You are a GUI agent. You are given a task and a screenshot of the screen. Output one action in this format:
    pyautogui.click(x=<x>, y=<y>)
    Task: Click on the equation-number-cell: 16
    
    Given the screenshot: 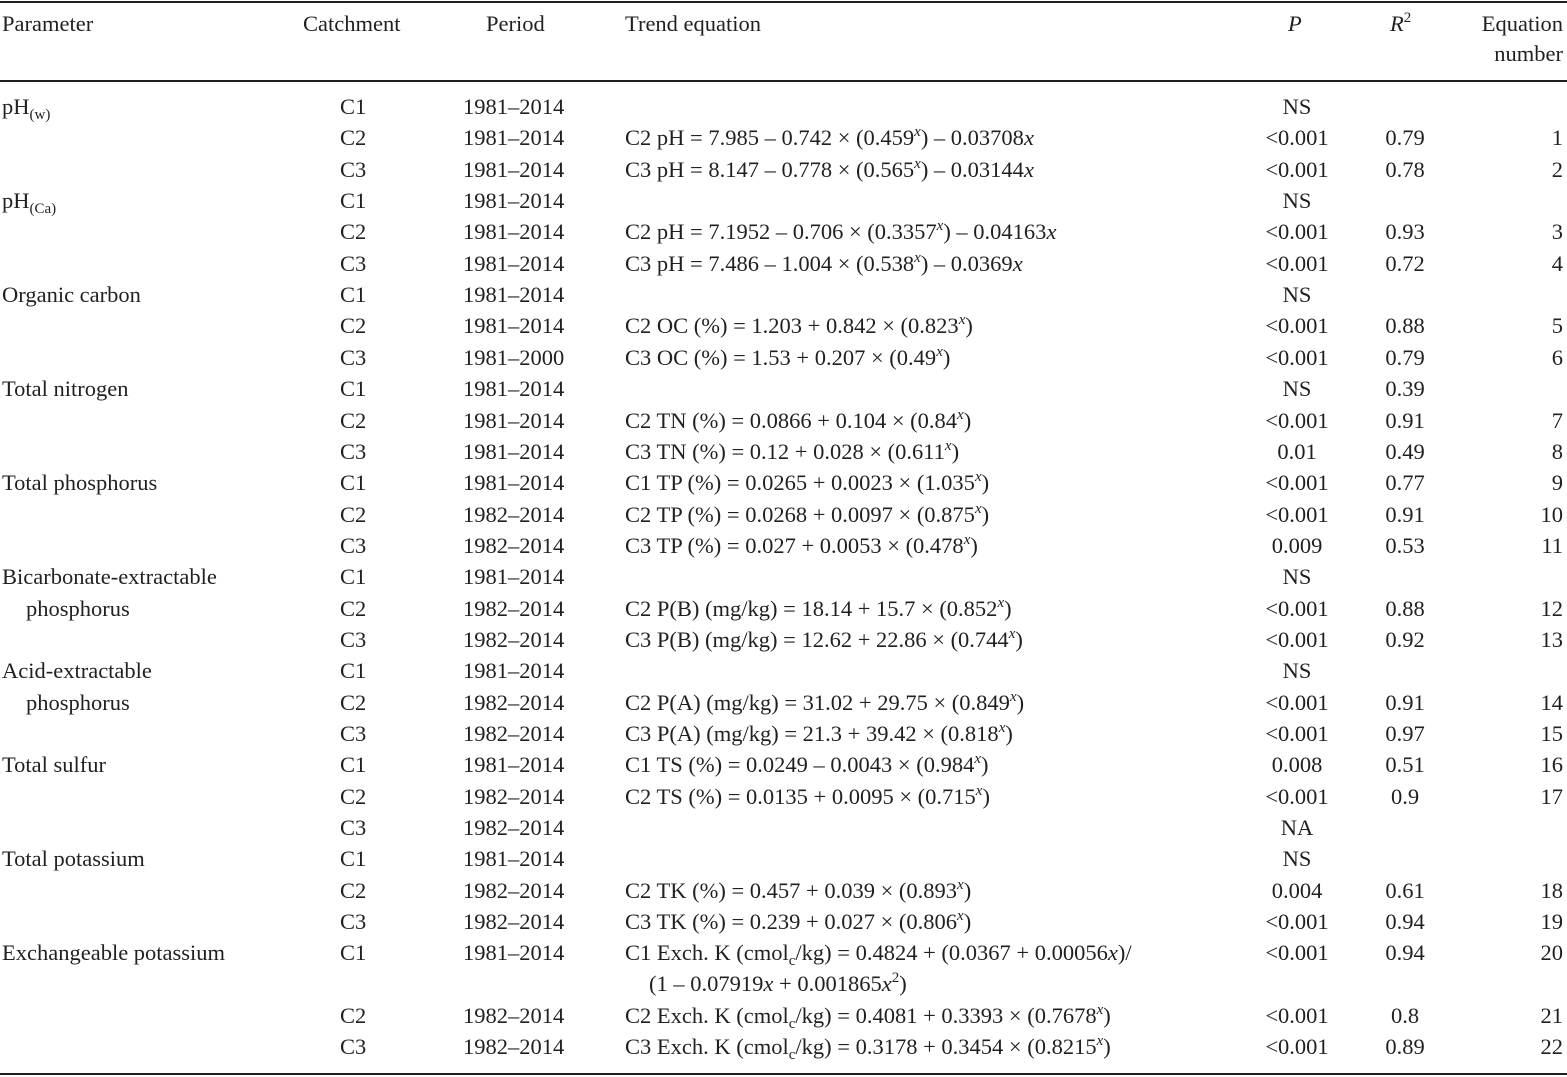 What is the action you would take?
    pyautogui.click(x=1552, y=765)
    